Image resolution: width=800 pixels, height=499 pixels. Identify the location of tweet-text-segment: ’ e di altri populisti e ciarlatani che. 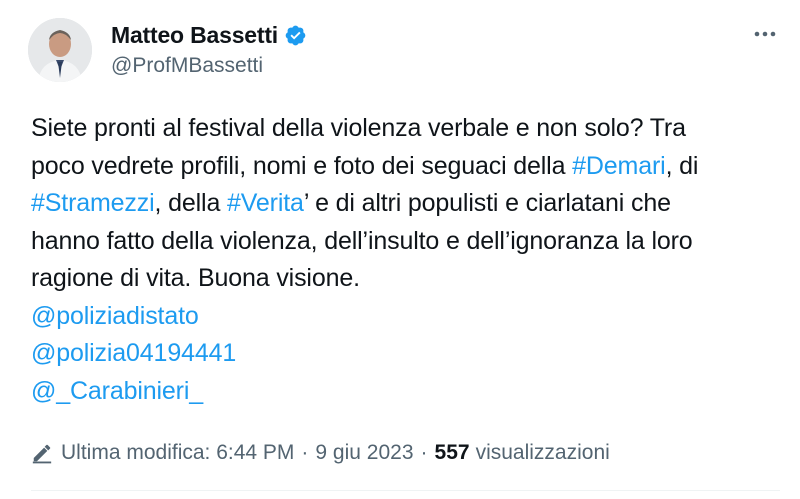
(487, 203).